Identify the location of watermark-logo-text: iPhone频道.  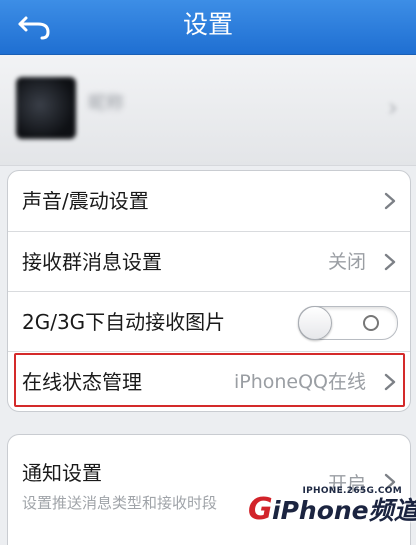
(344, 510).